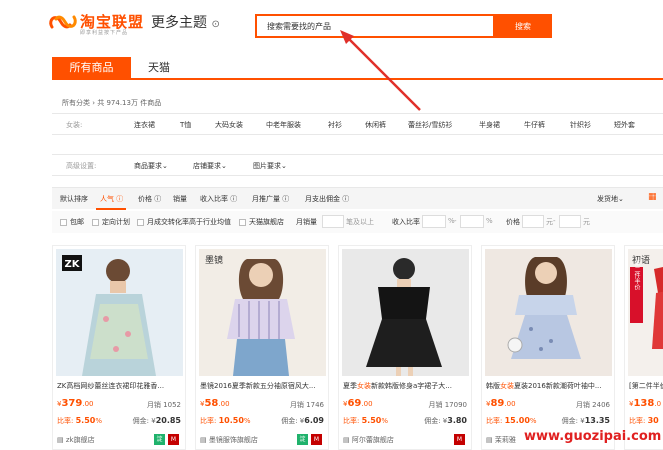  I want to click on category-item: 衬衫, so click(335, 125).